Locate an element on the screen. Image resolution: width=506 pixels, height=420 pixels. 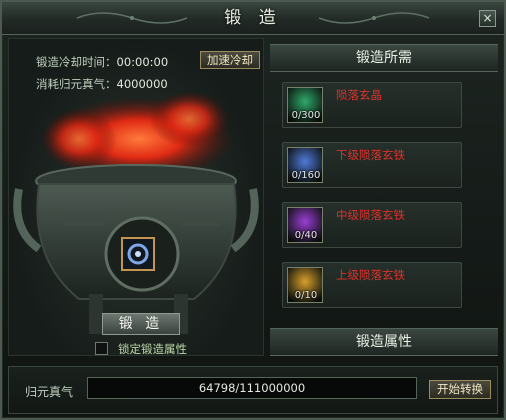
material-name: 陨落玄晶 is located at coordinates (359, 95).